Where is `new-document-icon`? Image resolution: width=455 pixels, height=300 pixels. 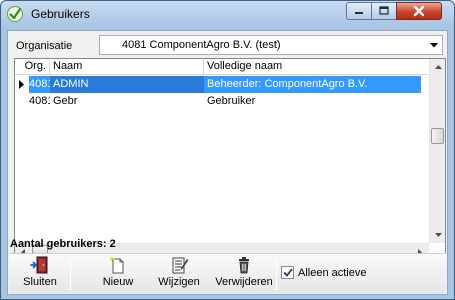 new-document-icon is located at coordinates (116, 265).